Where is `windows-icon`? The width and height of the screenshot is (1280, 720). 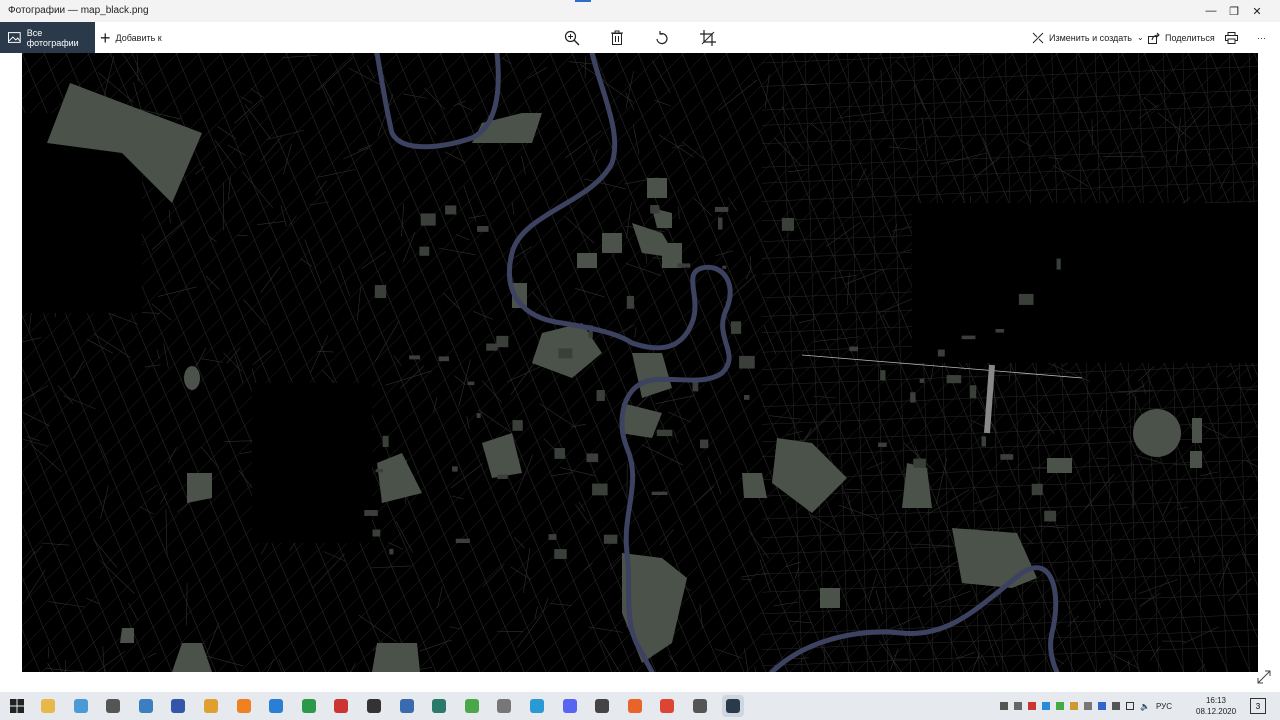
windows-icon is located at coordinates (17, 706).